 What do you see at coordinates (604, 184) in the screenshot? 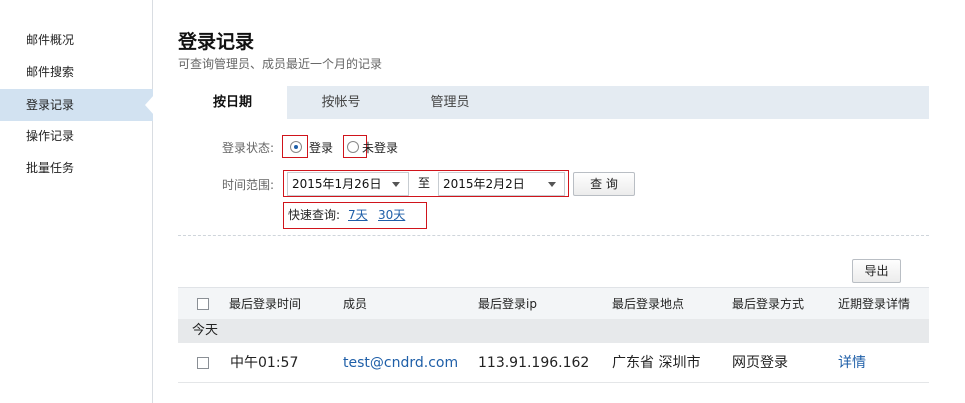
I see `query-button: 查 询` at bounding box center [604, 184].